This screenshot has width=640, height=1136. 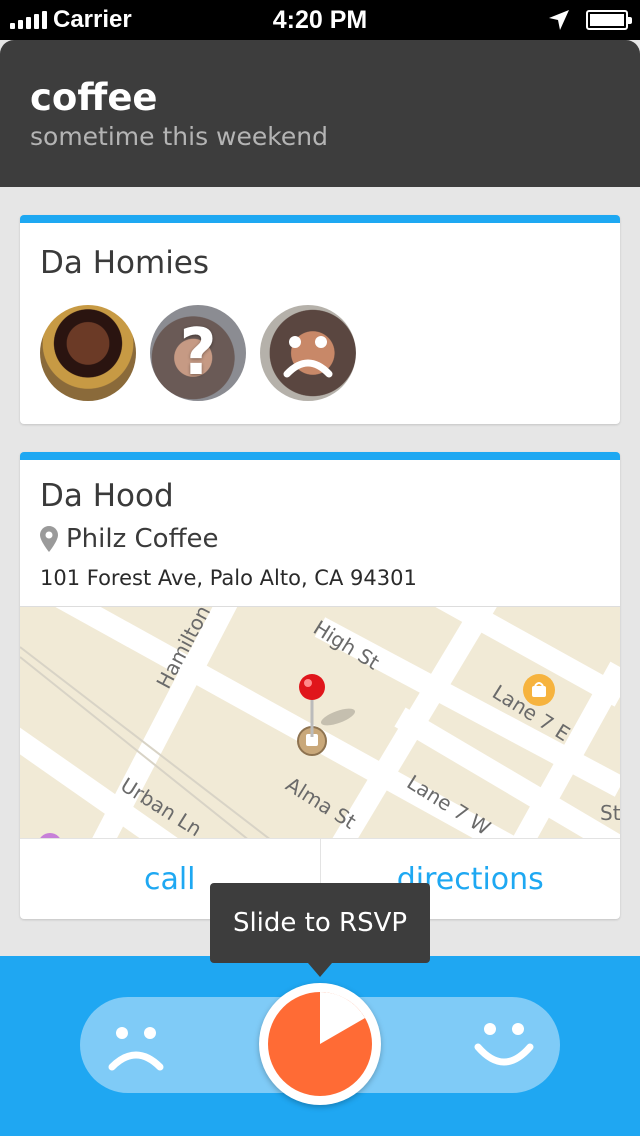 I want to click on status-icons, so click(x=590, y=20).